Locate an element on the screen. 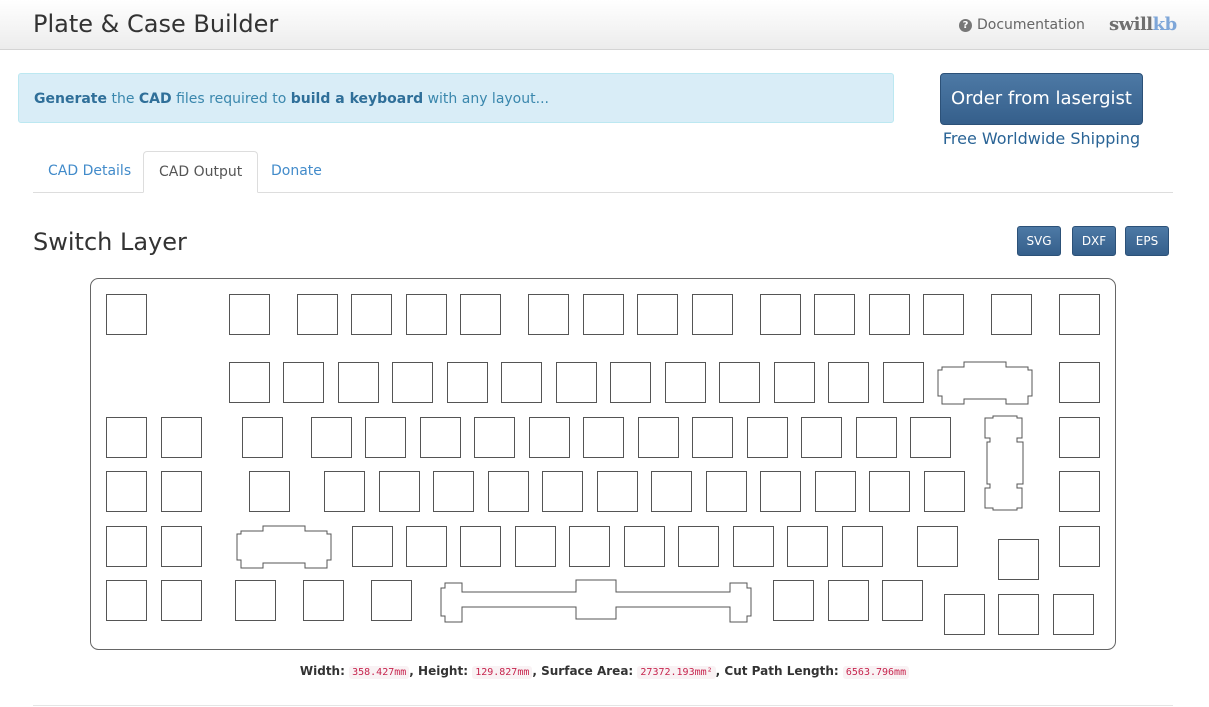 The width and height of the screenshot is (1209, 707). cut-length-value: 6563.796mm is located at coordinates (876, 672).